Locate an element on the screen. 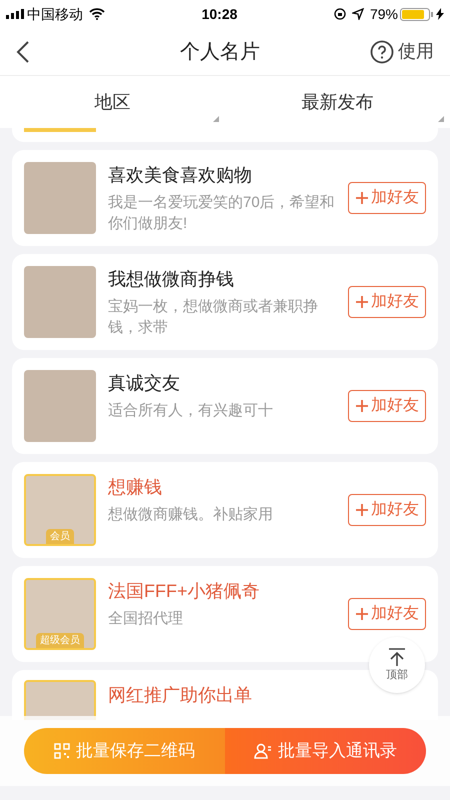 The width and height of the screenshot is (450, 800). location-arrow-icon is located at coordinates (358, 14).